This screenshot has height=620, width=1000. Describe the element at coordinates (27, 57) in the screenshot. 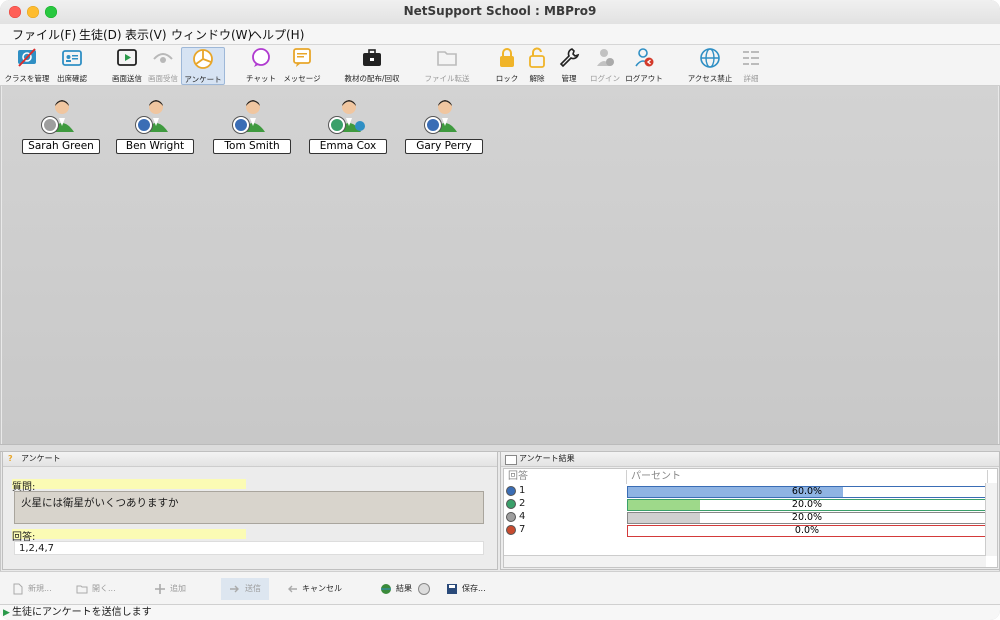

I see `class-manage-icon` at that location.